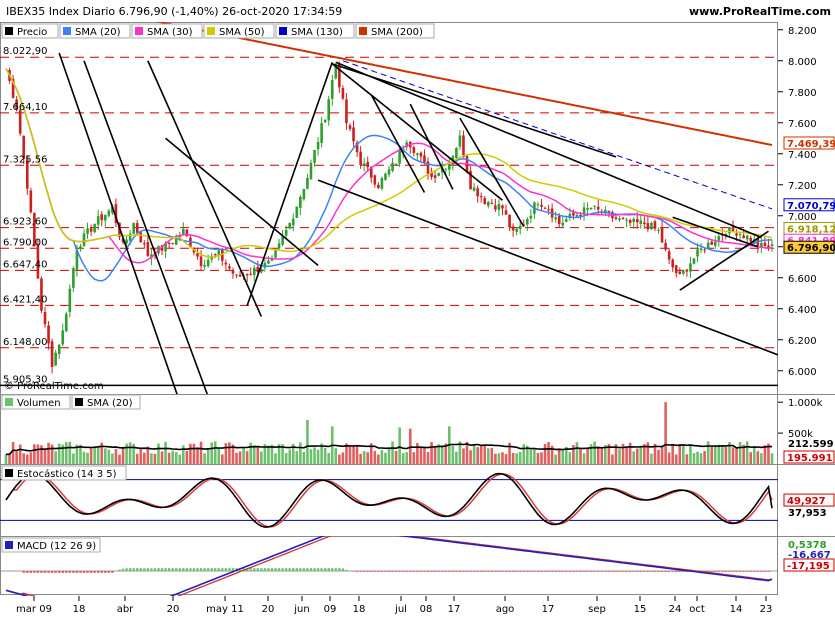 The width and height of the screenshot is (835, 624). Describe the element at coordinates (56, 546) in the screenshot. I see `legend-label: MACD (12 26 9)` at that location.